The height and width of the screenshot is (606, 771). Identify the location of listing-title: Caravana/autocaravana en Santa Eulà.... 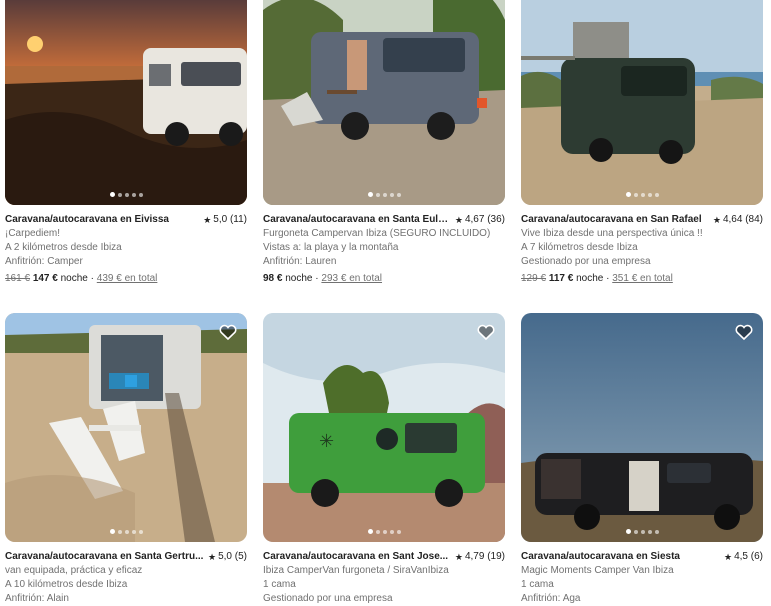
(357, 220).